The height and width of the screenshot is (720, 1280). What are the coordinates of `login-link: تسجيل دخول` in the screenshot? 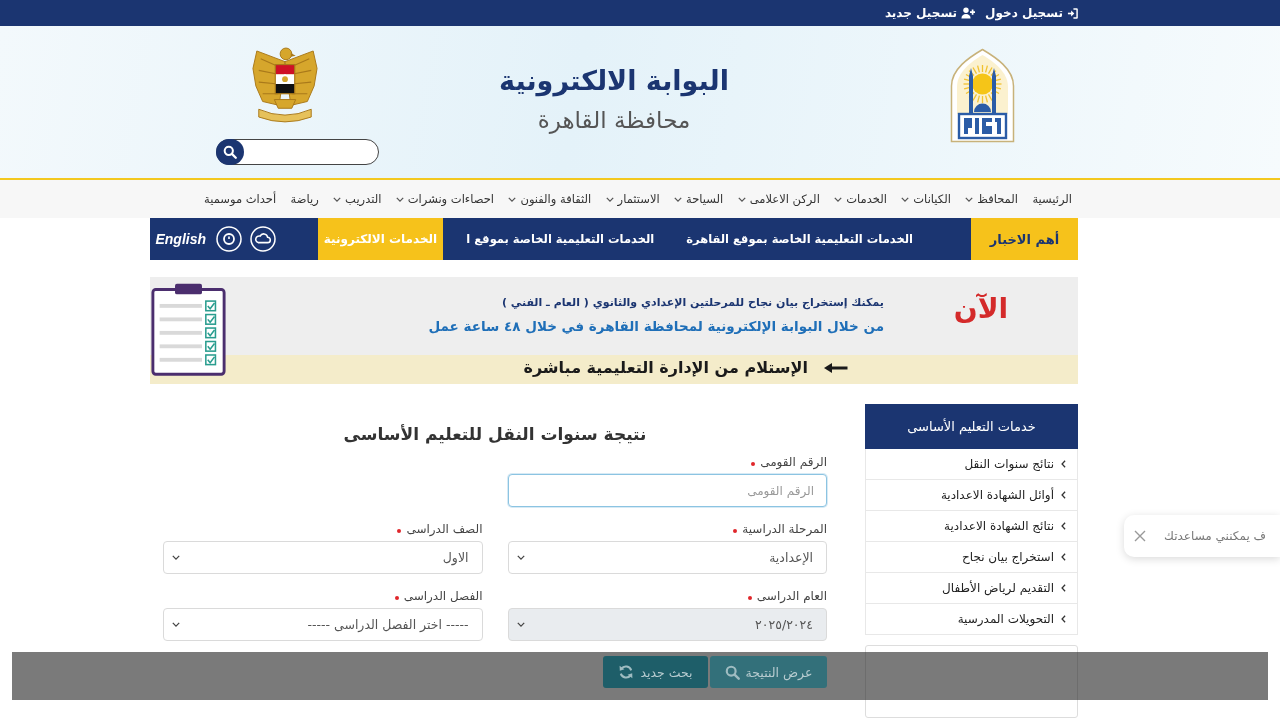 It's located at (1031, 13).